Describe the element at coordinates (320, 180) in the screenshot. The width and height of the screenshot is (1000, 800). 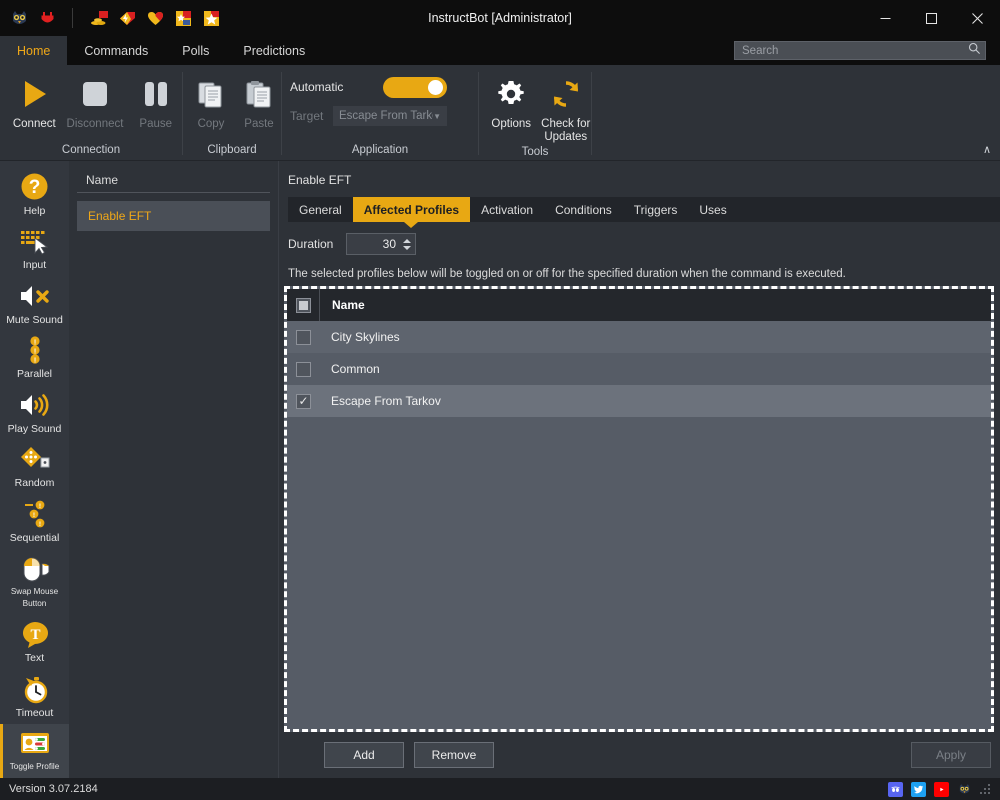
I see `detail-title: Enable EFT` at that location.